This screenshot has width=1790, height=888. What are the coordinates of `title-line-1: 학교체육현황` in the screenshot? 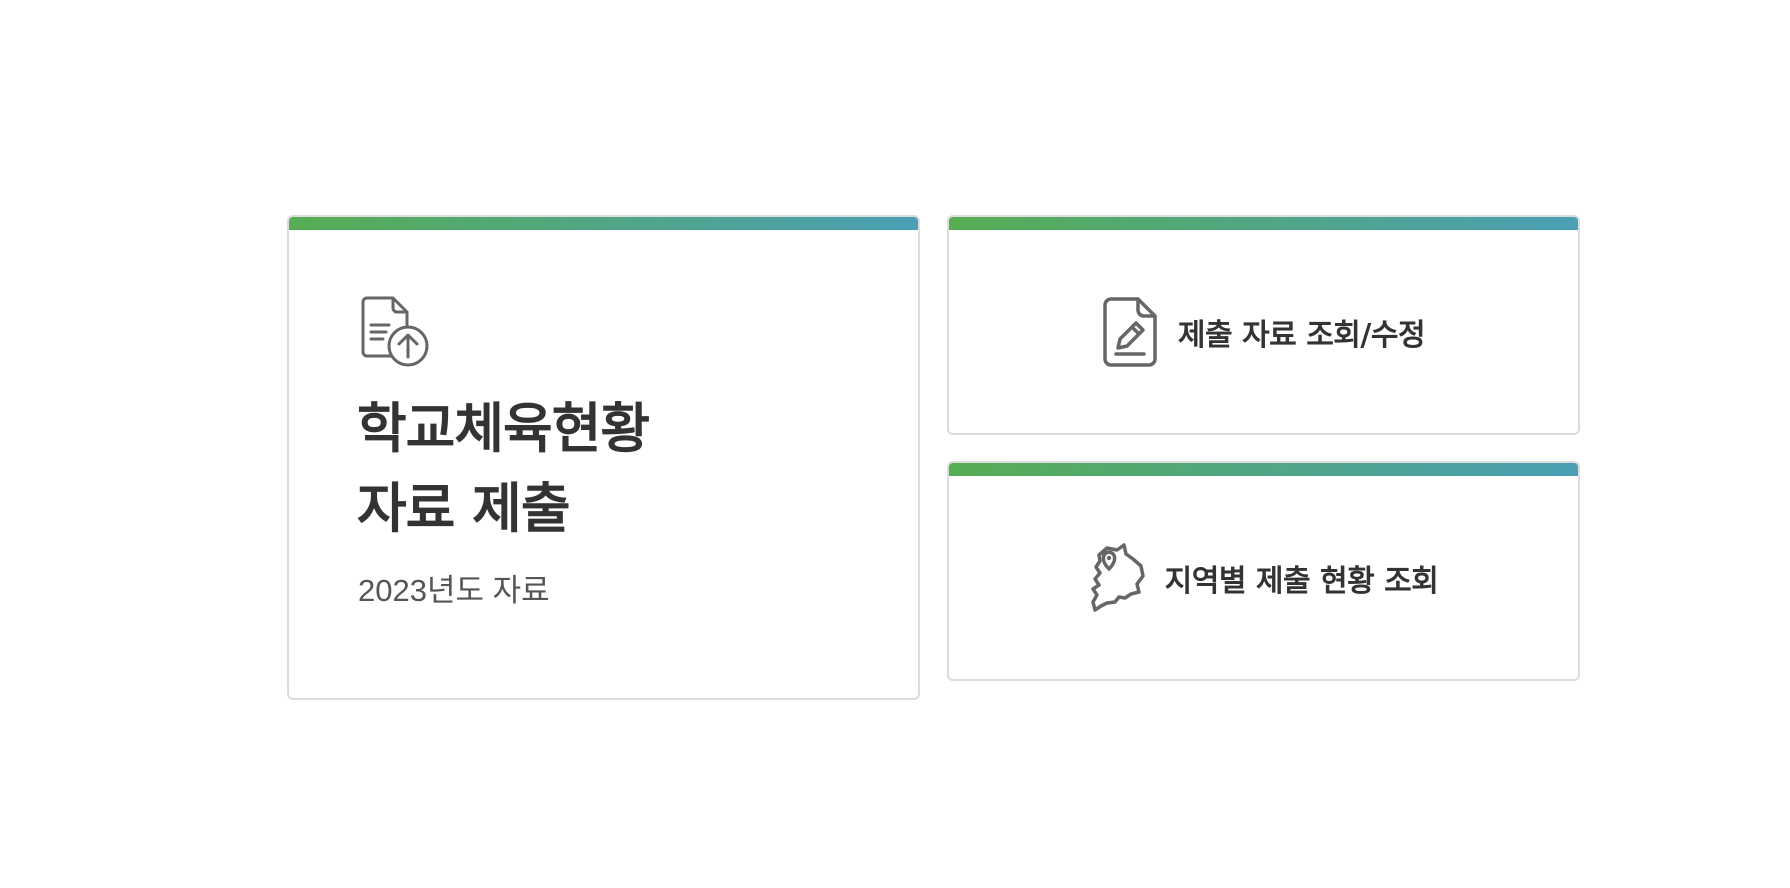 It's located at (503, 428).